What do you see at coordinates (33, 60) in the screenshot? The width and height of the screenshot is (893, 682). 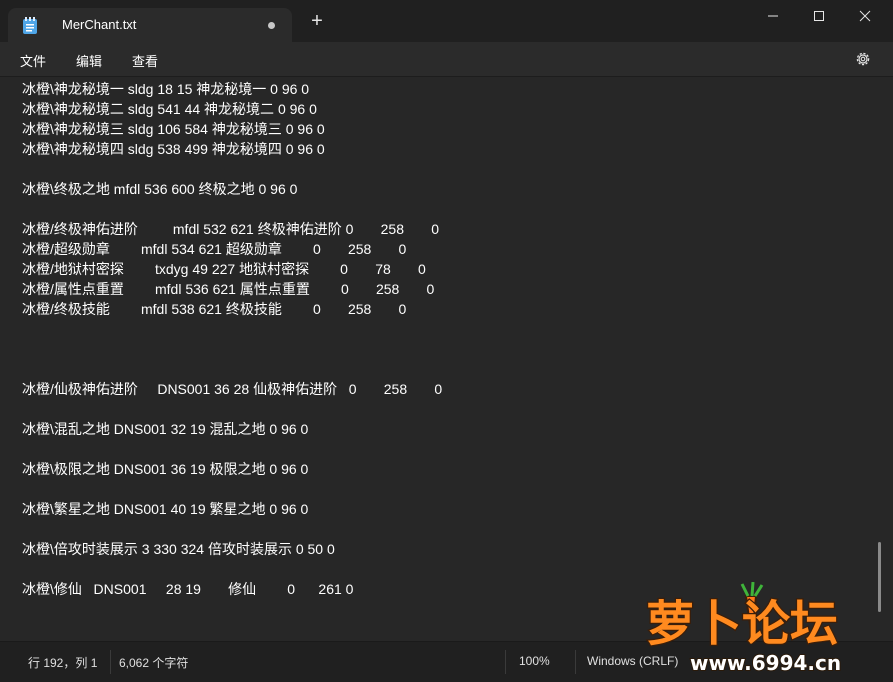 I see `menu-file: 文件` at bounding box center [33, 60].